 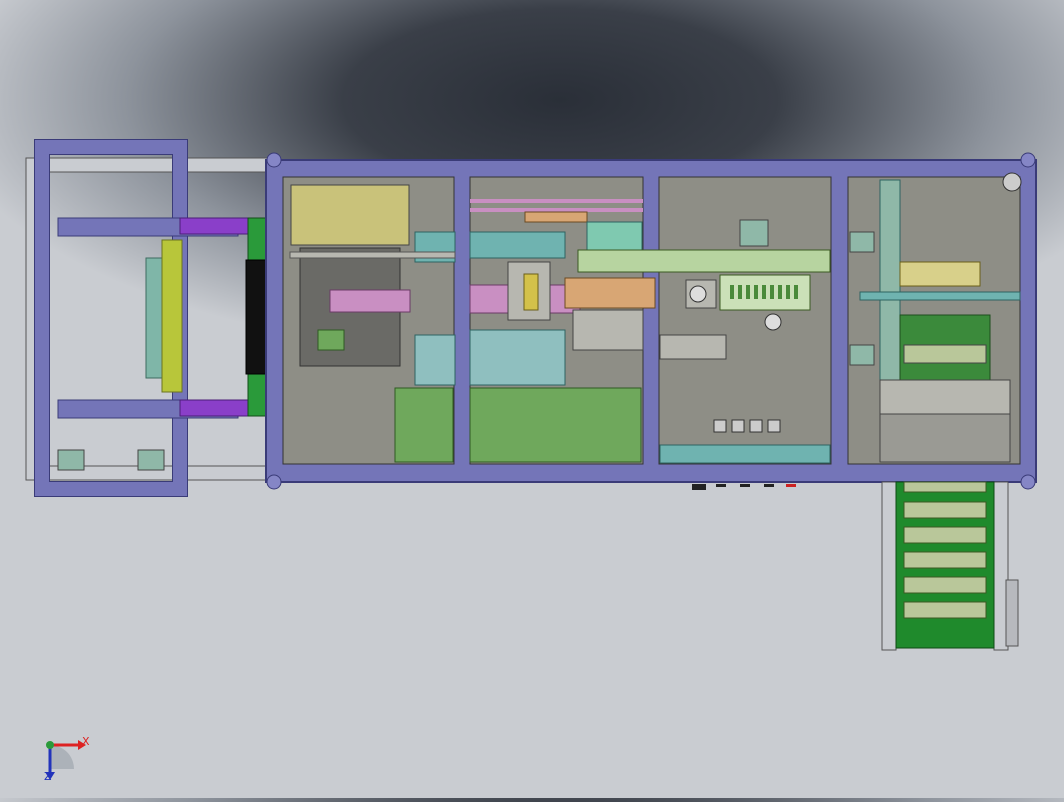 What do you see at coordinates (48, 776) in the screenshot?
I see `z-axis-label: Z` at bounding box center [48, 776].